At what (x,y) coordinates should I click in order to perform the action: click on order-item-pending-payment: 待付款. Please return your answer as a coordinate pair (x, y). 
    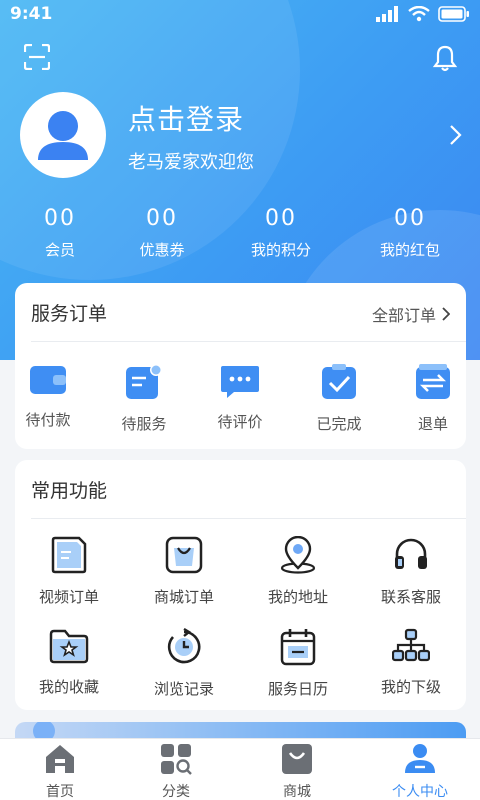
    Looking at the image, I should click on (48, 396).